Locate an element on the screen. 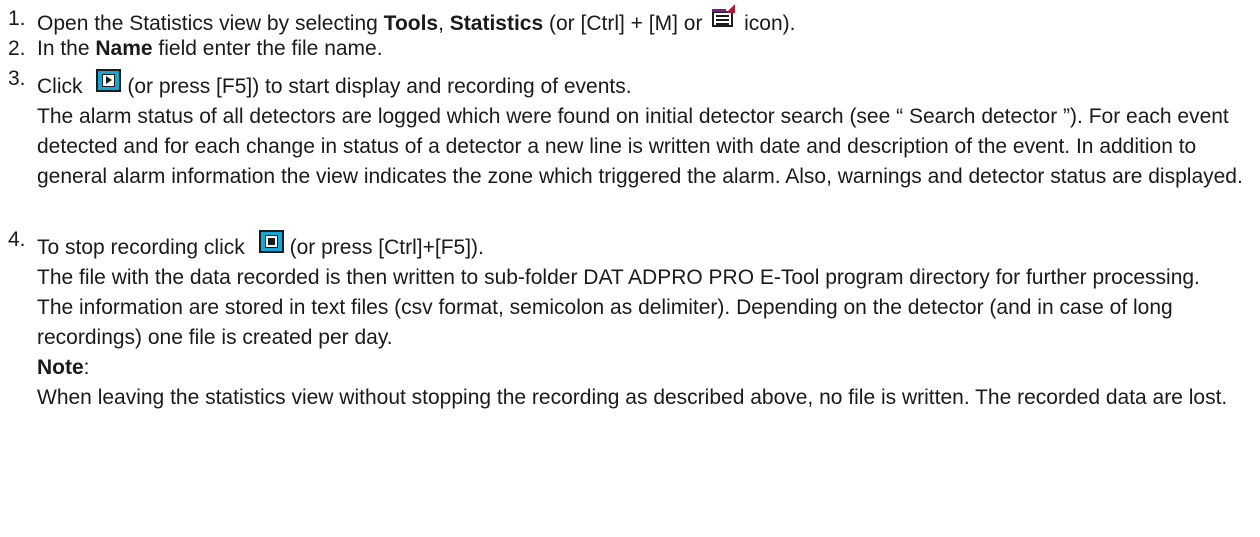 The width and height of the screenshot is (1260, 537). menu-tools: Tools is located at coordinates (411, 23).